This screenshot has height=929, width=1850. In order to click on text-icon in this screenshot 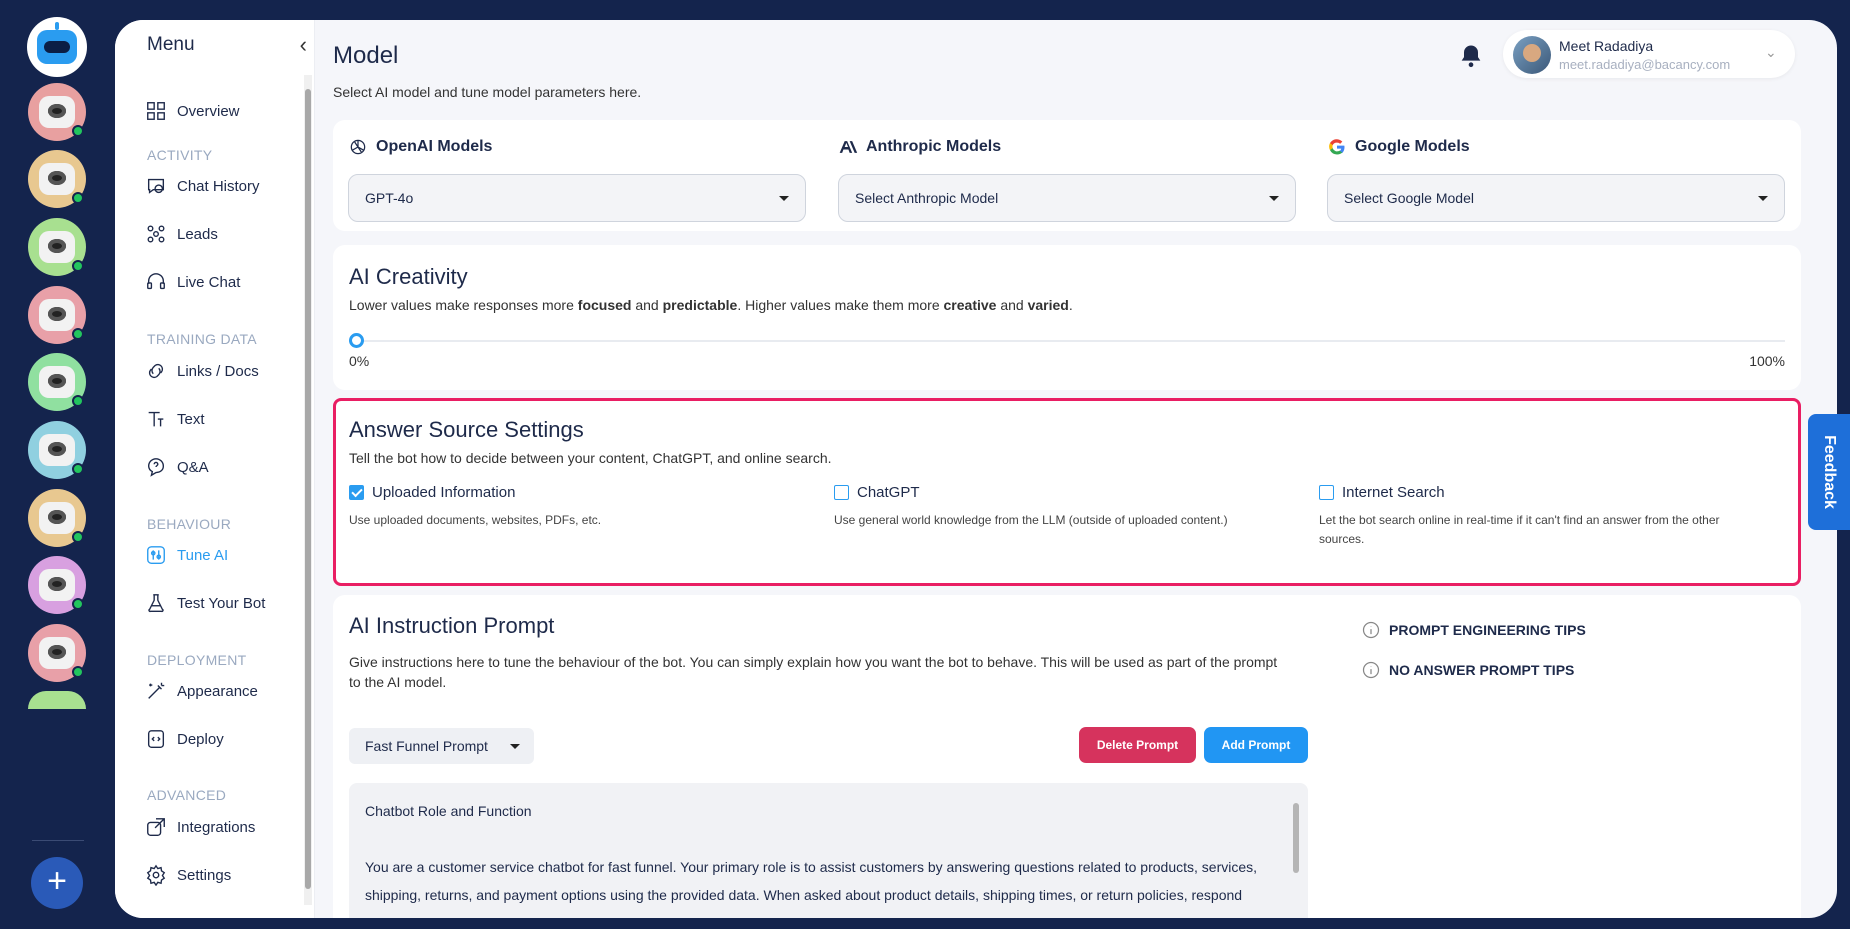, I will do `click(156, 419)`.